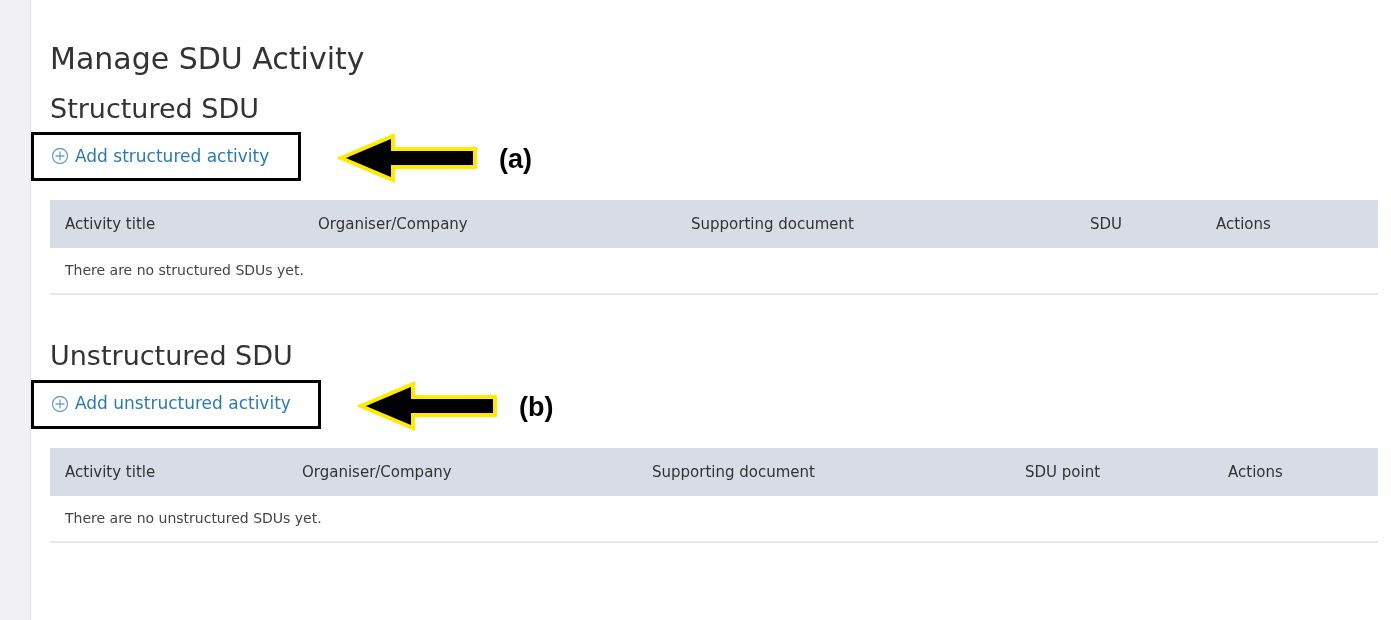 This screenshot has width=1391, height=620. I want to click on section-heading: Unstructured SDU, so click(172, 356).